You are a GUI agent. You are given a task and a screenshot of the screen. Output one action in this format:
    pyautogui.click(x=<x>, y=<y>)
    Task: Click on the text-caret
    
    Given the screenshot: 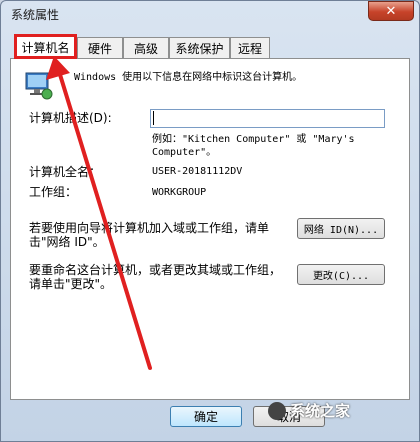 What is the action you would take?
    pyautogui.click(x=153, y=118)
    